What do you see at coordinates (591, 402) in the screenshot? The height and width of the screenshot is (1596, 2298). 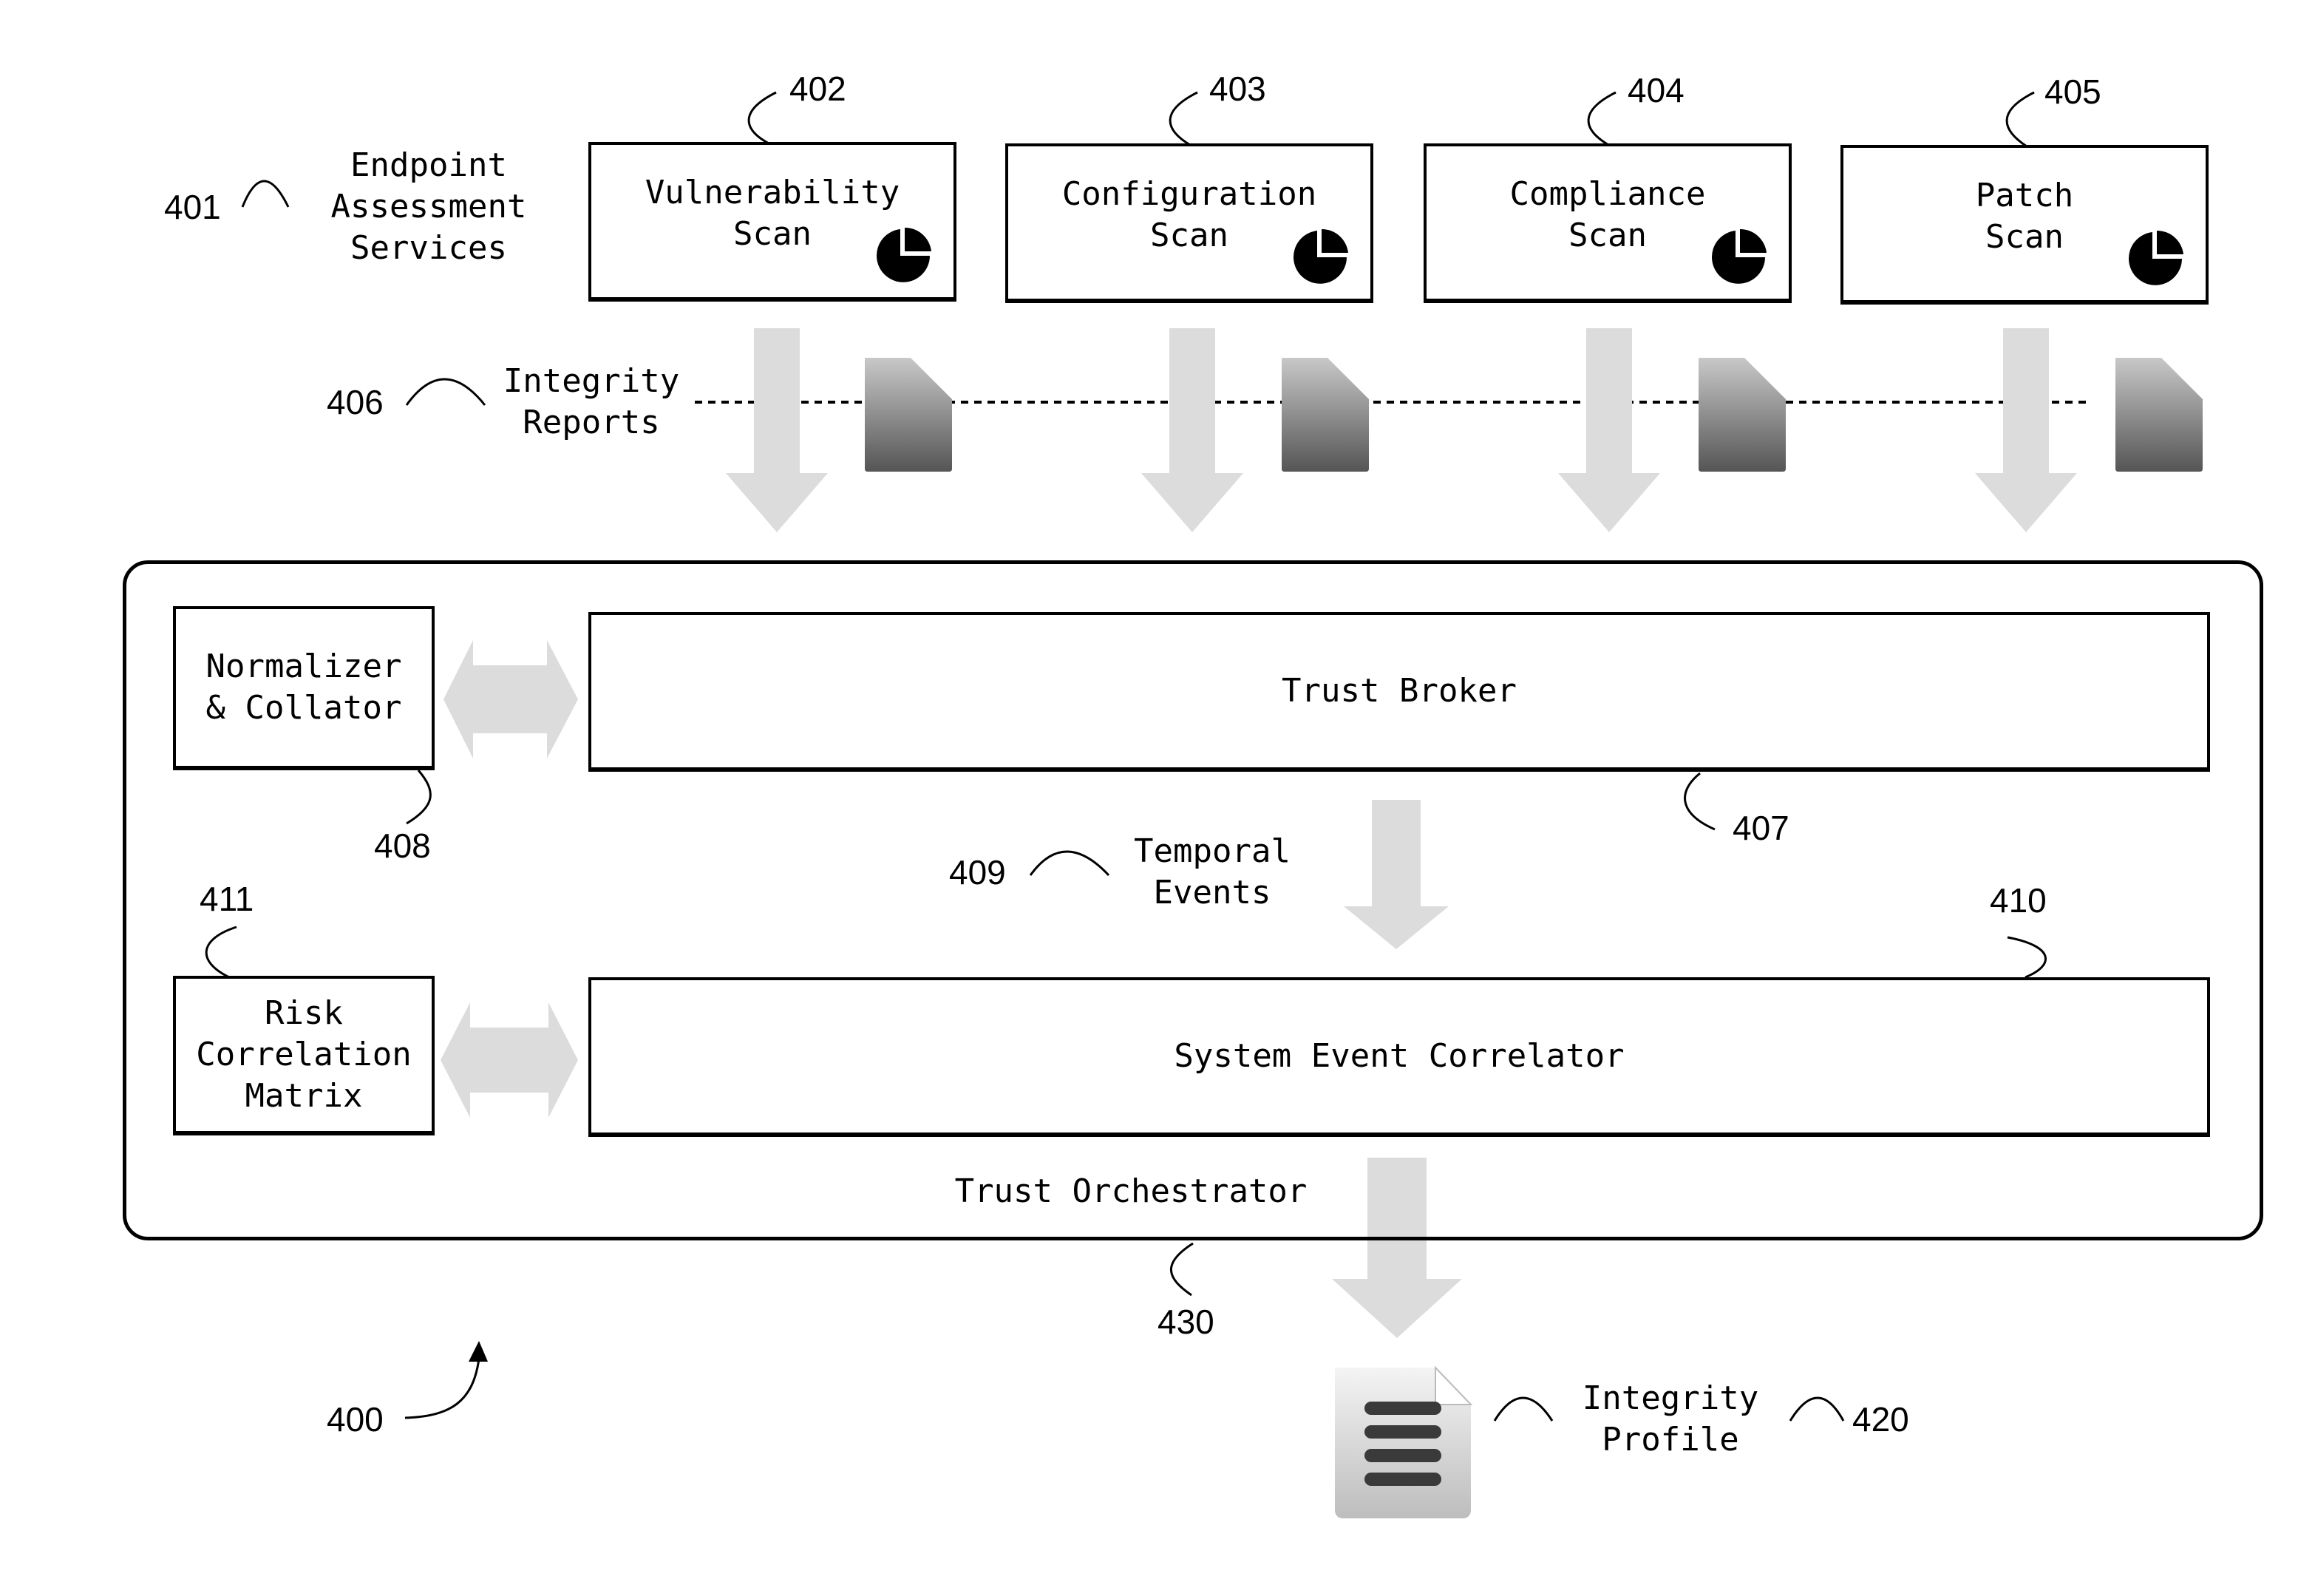 I see `integrity-reports-label: Integrity Reports` at bounding box center [591, 402].